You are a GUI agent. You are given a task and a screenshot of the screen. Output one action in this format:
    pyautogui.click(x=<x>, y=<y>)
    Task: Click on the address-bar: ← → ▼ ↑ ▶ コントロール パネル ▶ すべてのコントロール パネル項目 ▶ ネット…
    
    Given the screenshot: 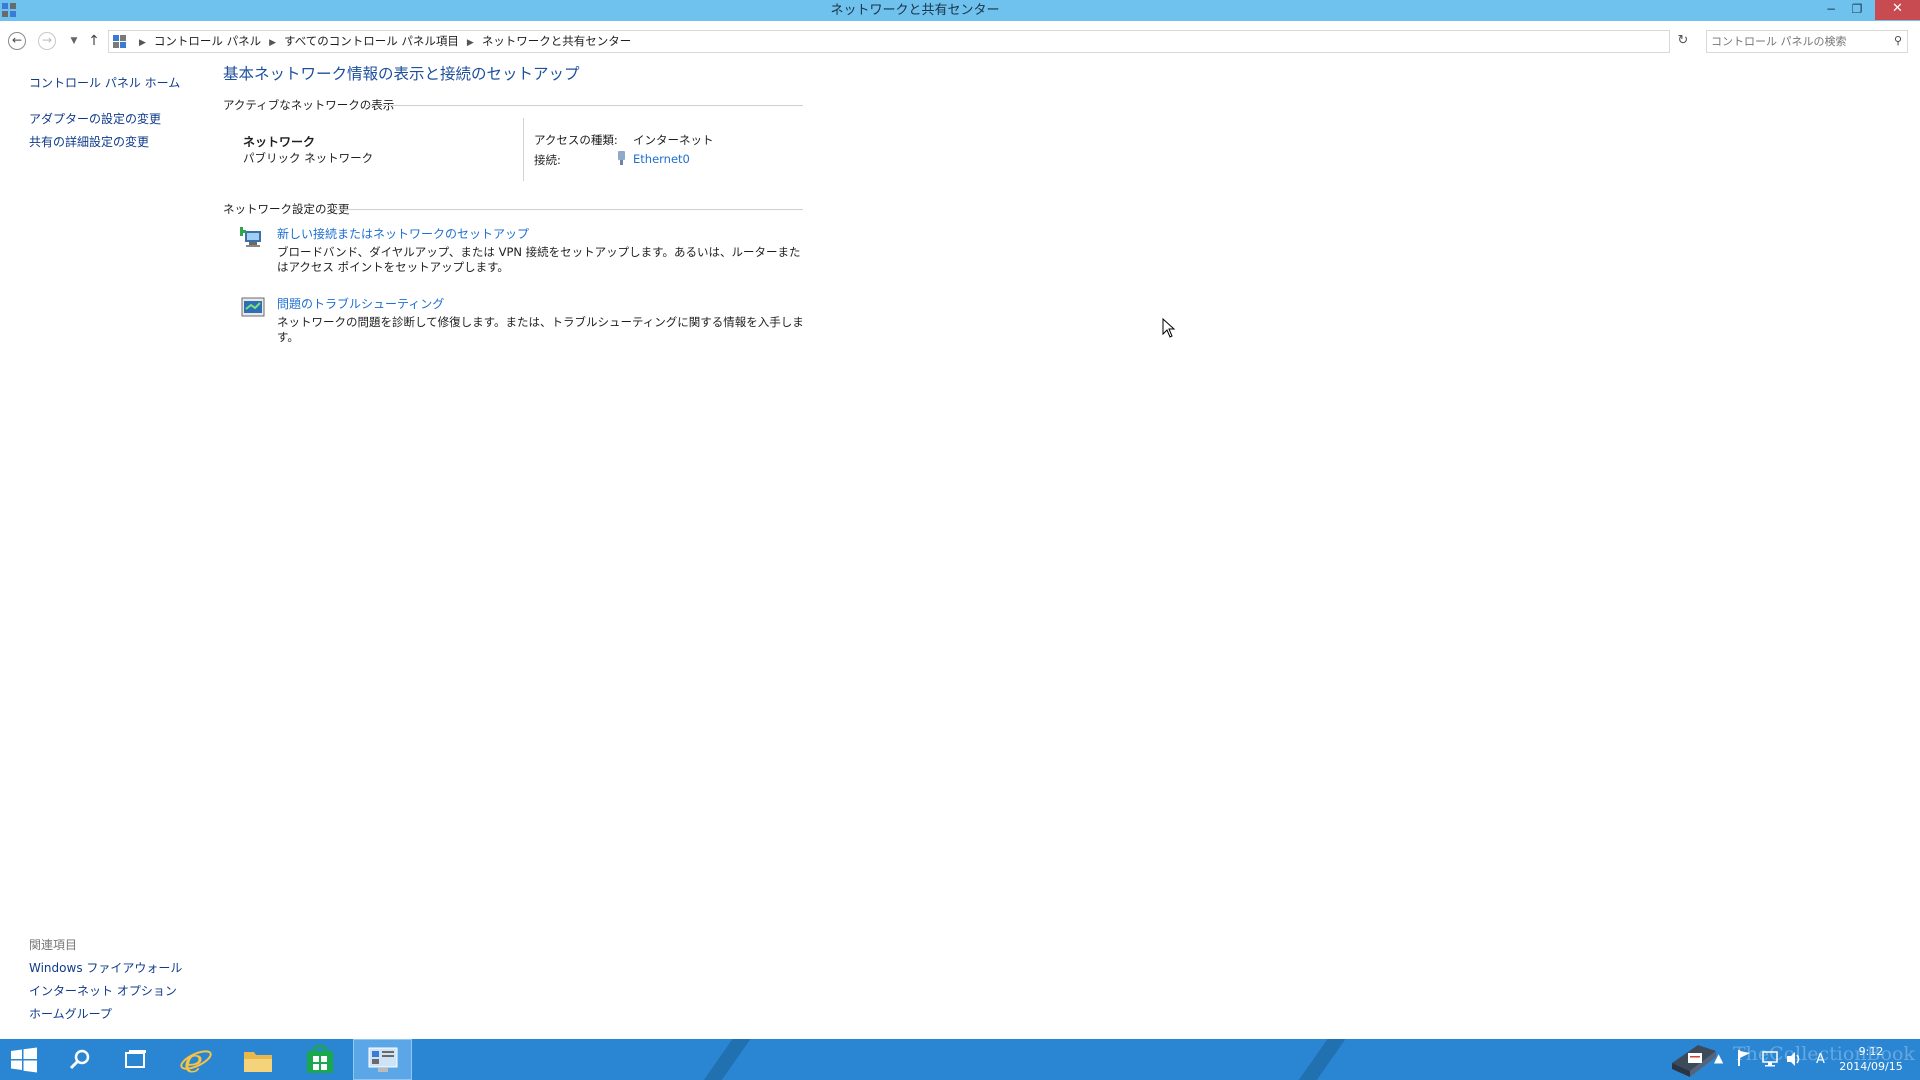 What is the action you would take?
    pyautogui.click(x=960, y=40)
    